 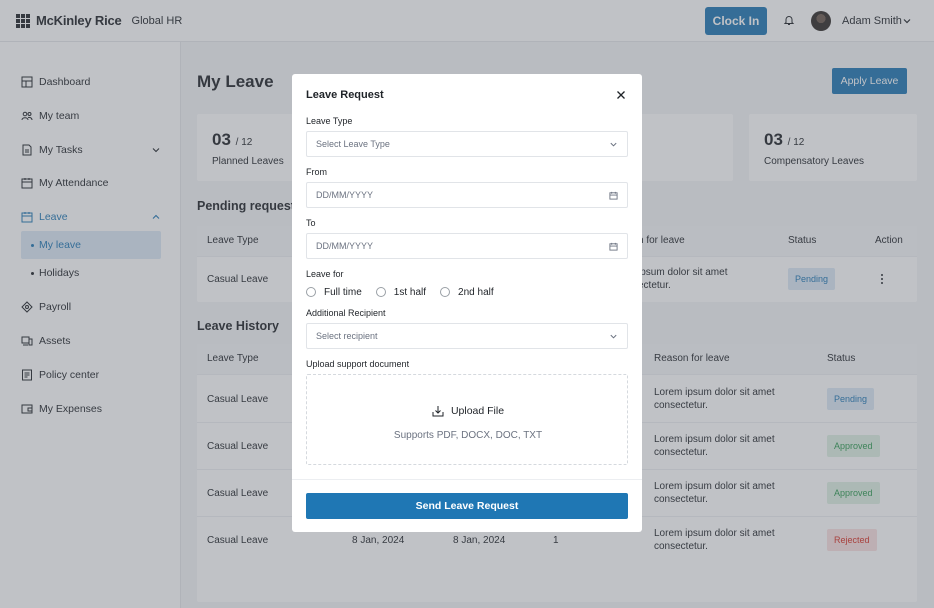 I want to click on recipient-select: Select recipient, so click(x=467, y=336).